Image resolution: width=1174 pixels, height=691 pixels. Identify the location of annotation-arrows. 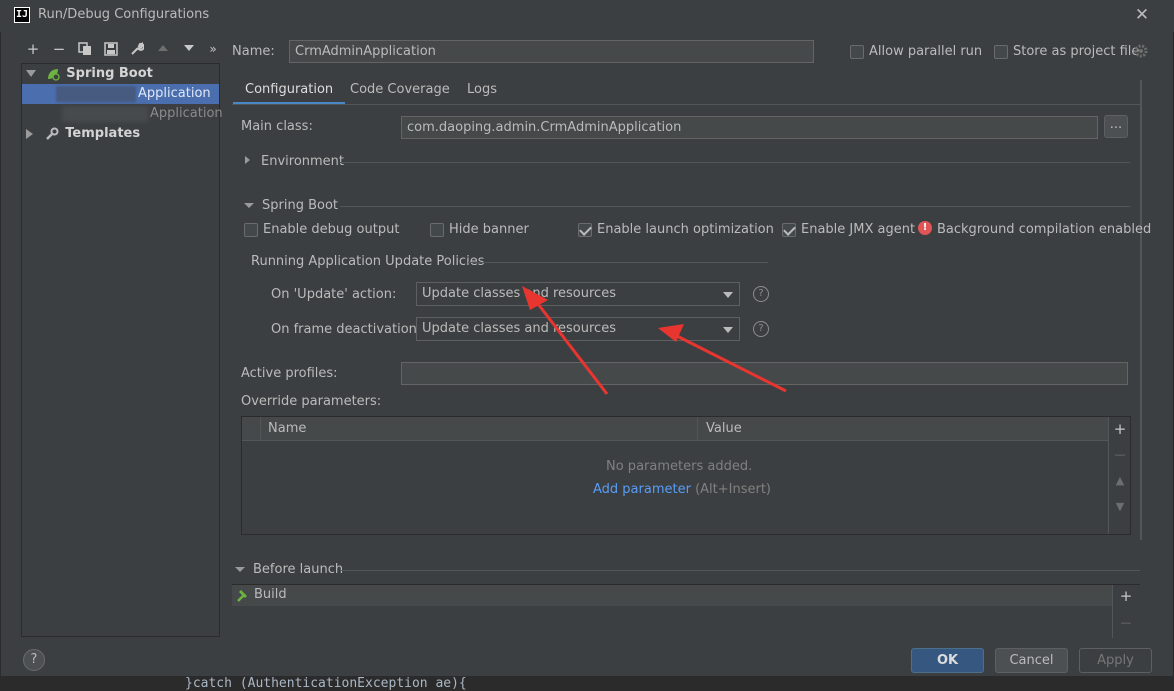
(654, 340).